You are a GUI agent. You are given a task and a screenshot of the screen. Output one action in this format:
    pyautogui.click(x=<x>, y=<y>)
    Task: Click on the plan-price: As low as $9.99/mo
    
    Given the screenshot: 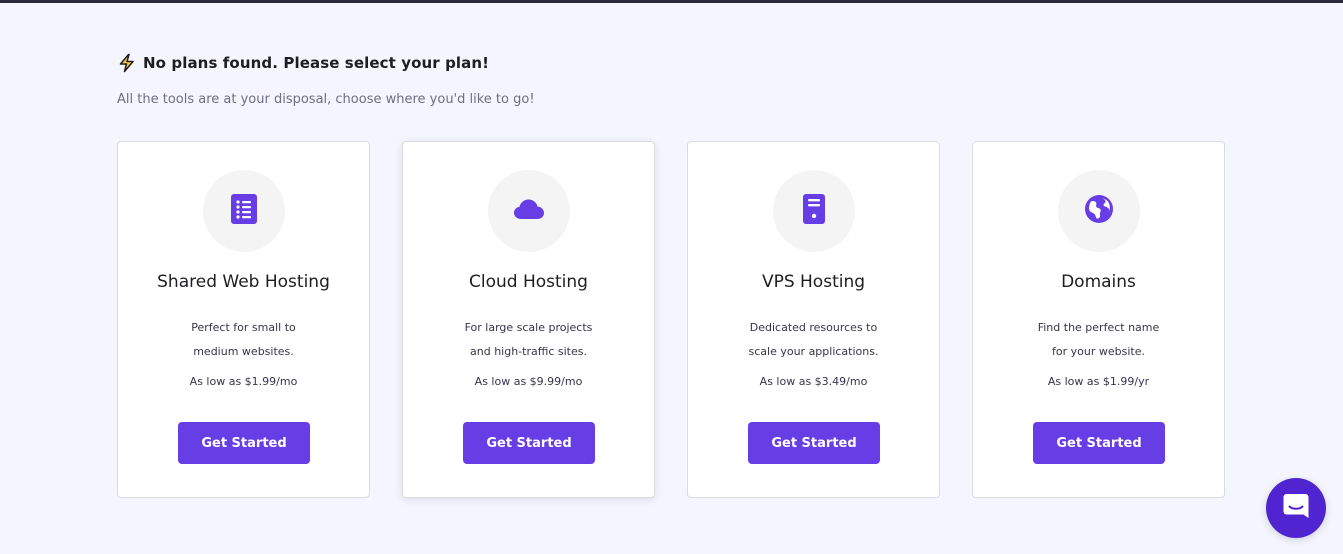 What is the action you would take?
    pyautogui.click(x=528, y=381)
    